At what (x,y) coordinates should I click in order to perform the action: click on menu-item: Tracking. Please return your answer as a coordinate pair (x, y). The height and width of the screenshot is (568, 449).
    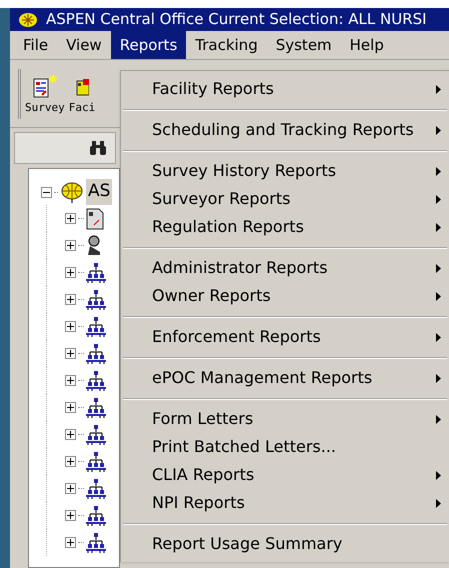
    Looking at the image, I should click on (226, 45).